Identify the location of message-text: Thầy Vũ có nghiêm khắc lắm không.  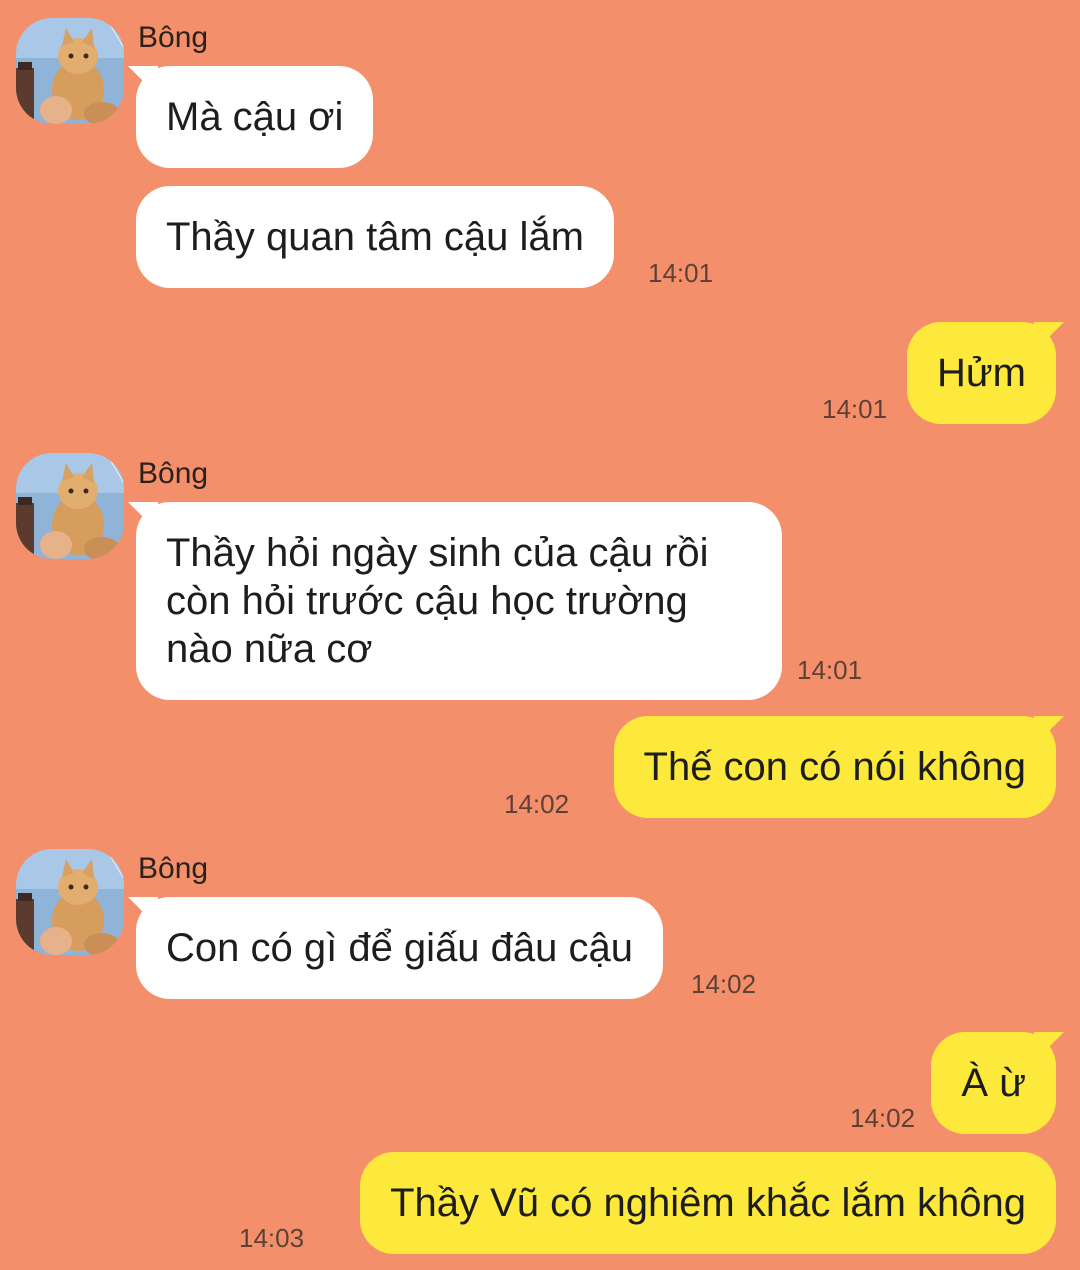
(708, 1203).